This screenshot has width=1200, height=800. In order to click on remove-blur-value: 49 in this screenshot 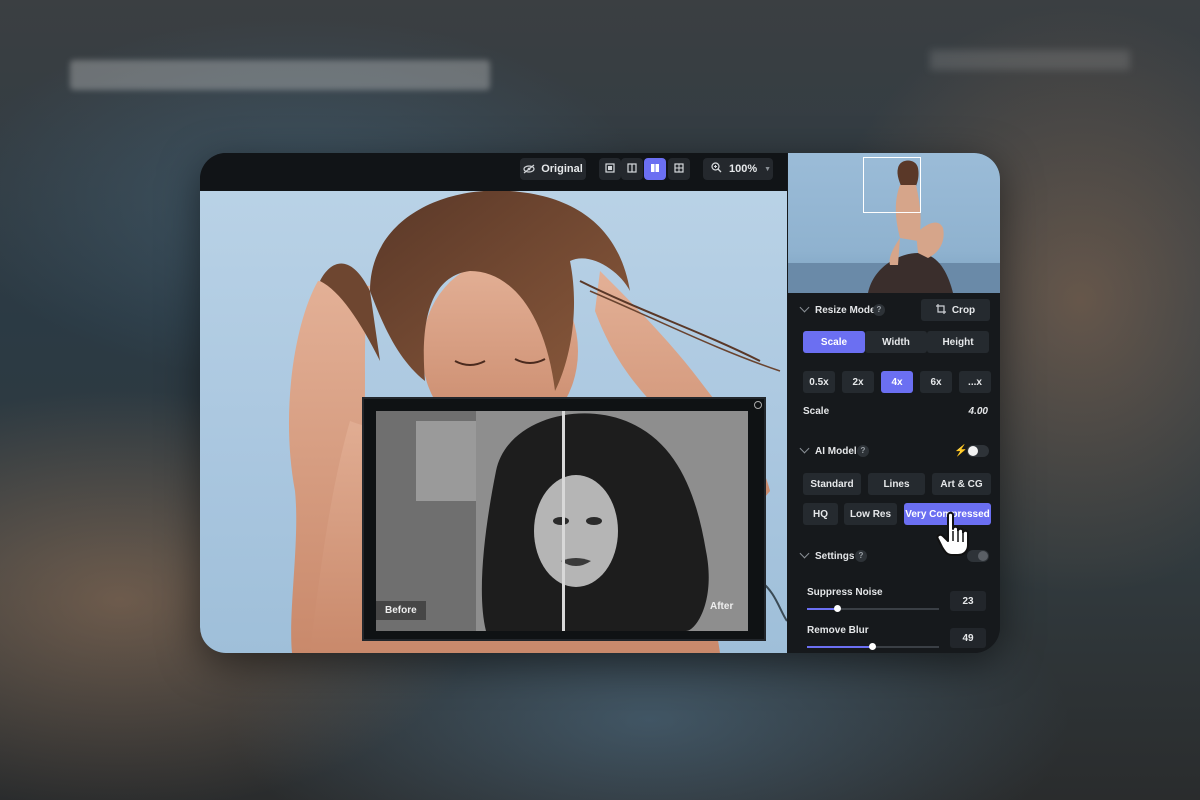, I will do `click(968, 638)`.